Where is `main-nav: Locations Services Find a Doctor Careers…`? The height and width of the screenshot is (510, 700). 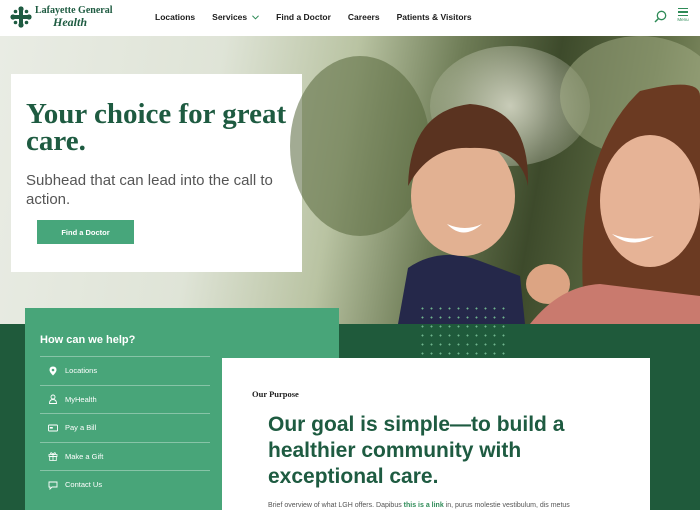
main-nav: Locations Services Find a Doctor Careers… is located at coordinates (322, 17).